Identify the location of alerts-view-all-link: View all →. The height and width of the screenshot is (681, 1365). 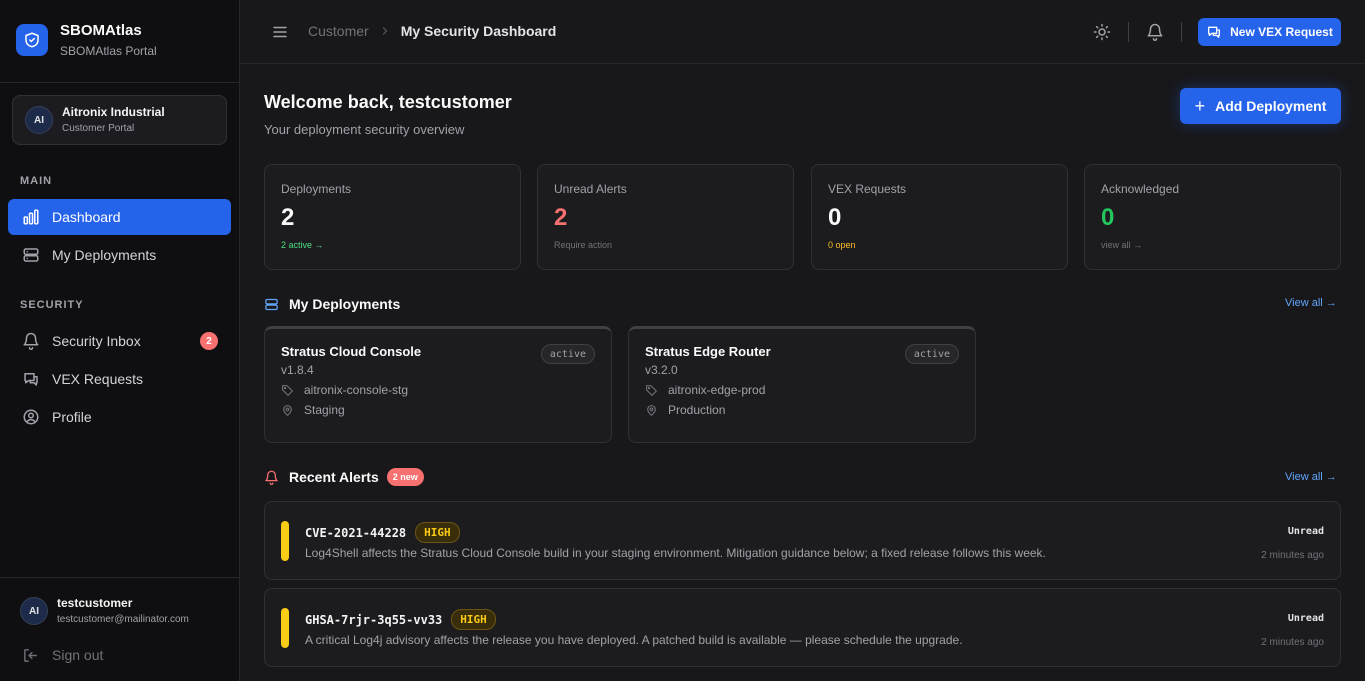
(1311, 477).